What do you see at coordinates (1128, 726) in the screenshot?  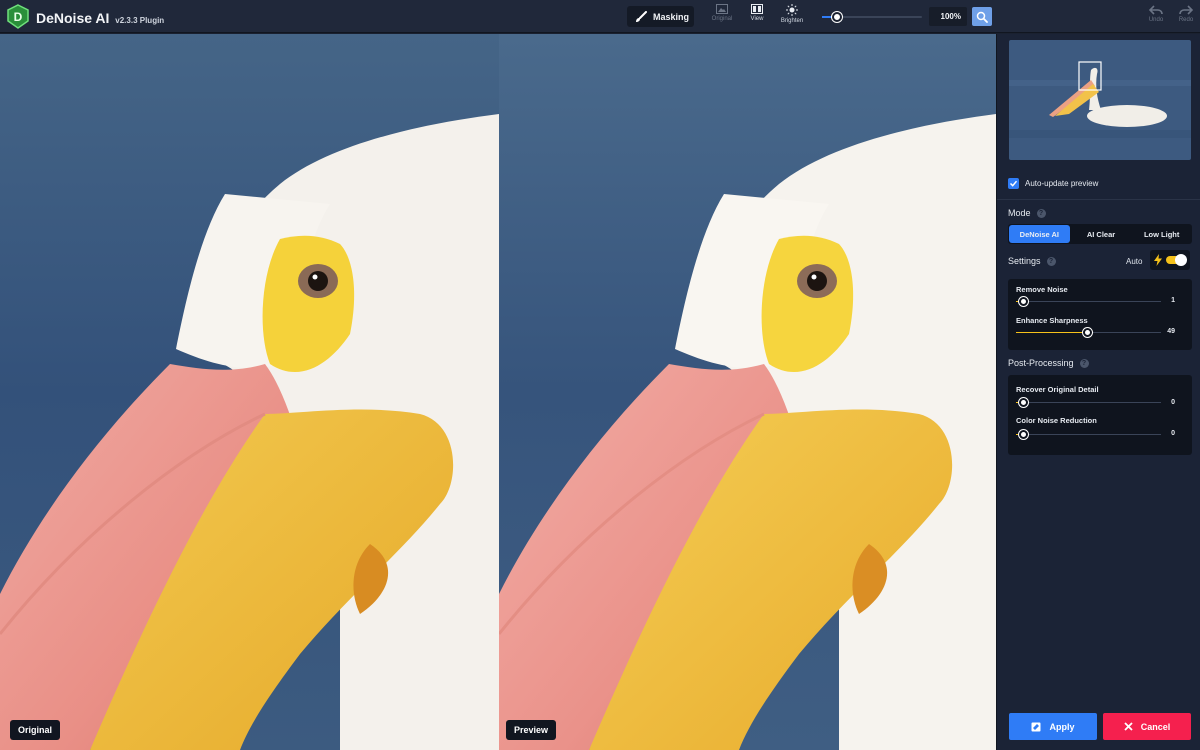 I see `close-icon` at bounding box center [1128, 726].